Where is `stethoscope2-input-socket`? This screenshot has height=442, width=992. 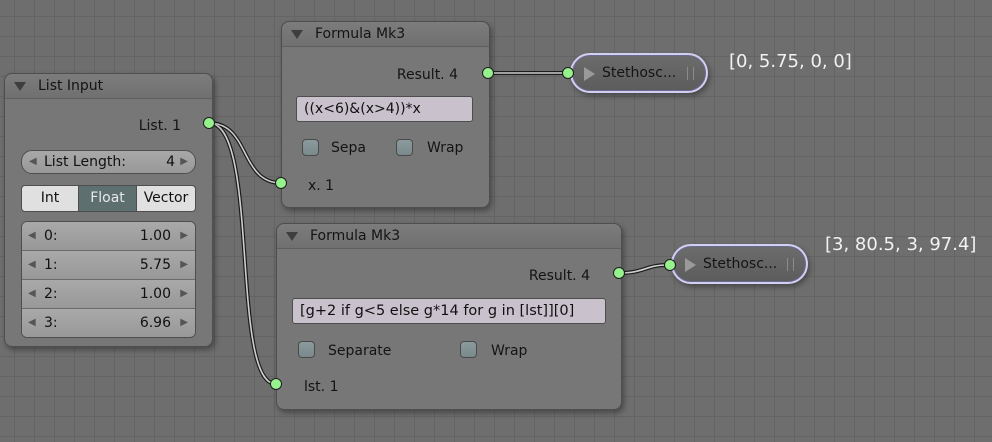 stethoscope2-input-socket is located at coordinates (670, 265).